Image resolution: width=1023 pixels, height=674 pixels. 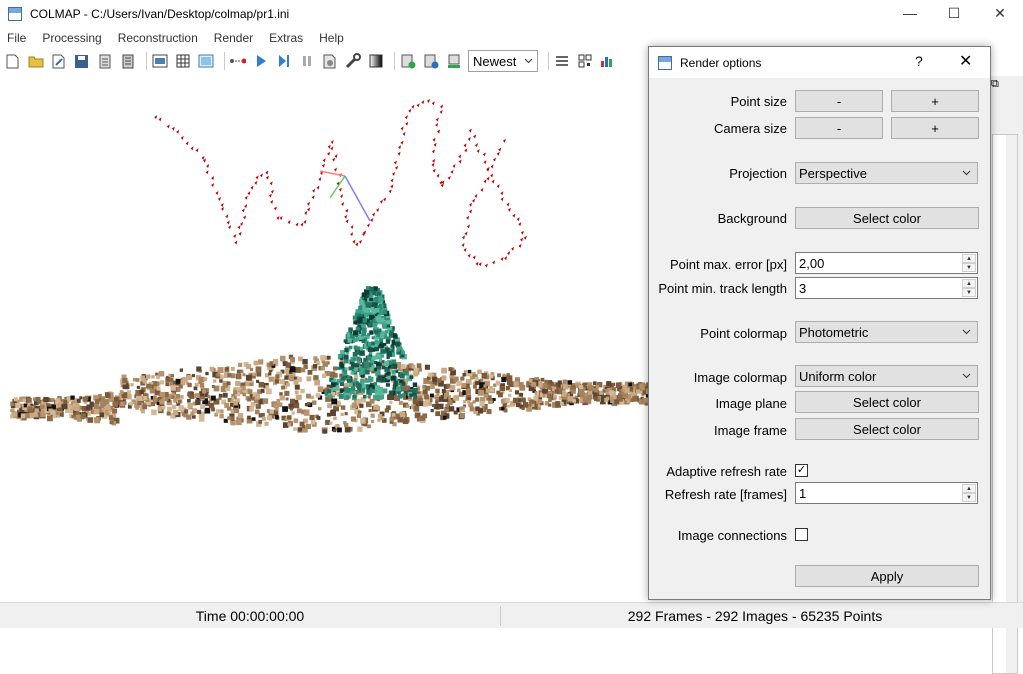 I want to click on edit-project-icon, so click(x=58, y=61).